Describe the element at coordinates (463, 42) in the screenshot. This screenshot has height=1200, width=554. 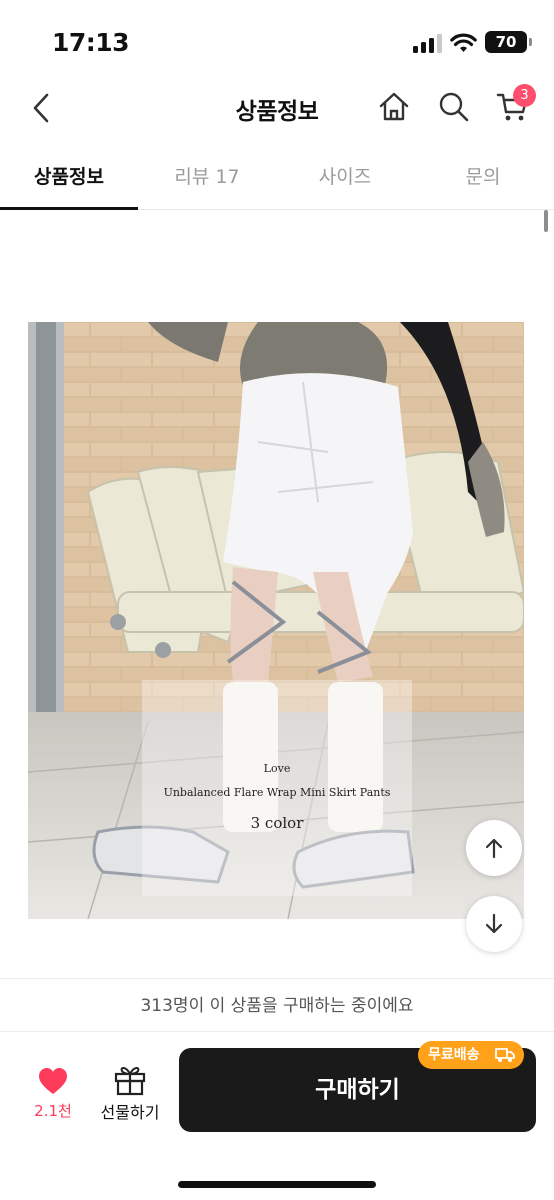
I see `wifi-icon` at that location.